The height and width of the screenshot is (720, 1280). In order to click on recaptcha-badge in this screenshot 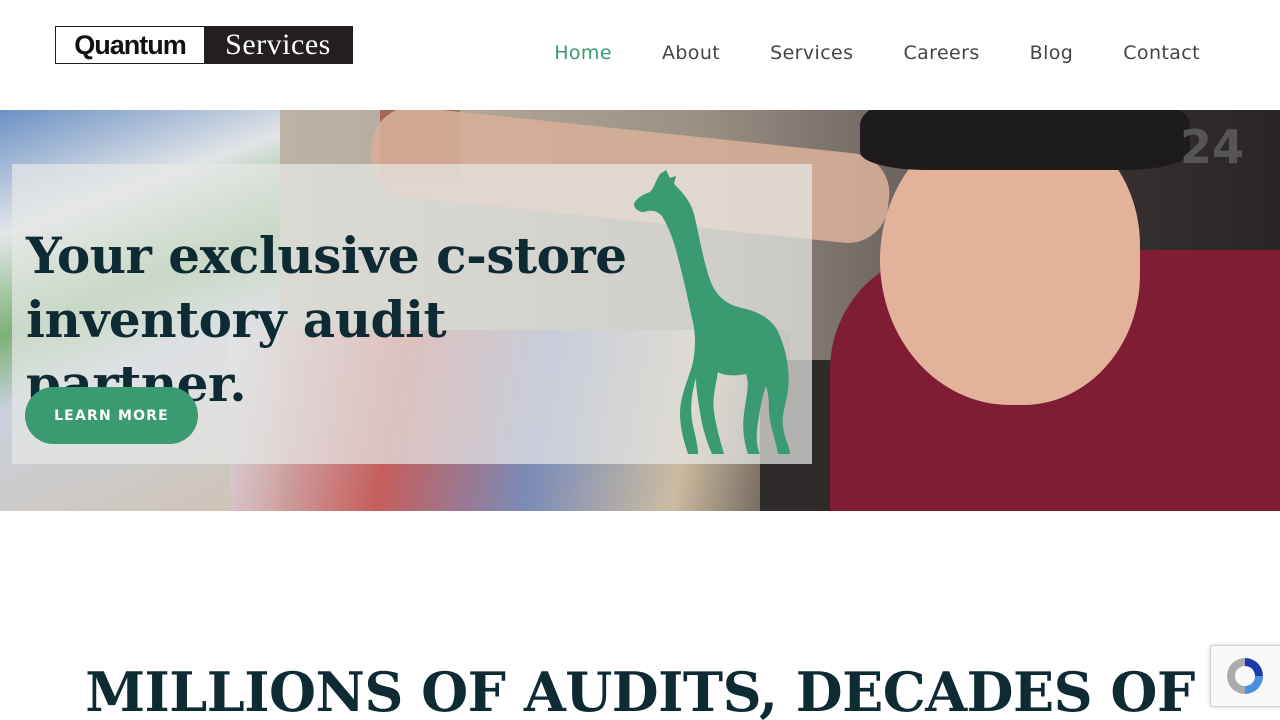, I will do `click(1245, 676)`.